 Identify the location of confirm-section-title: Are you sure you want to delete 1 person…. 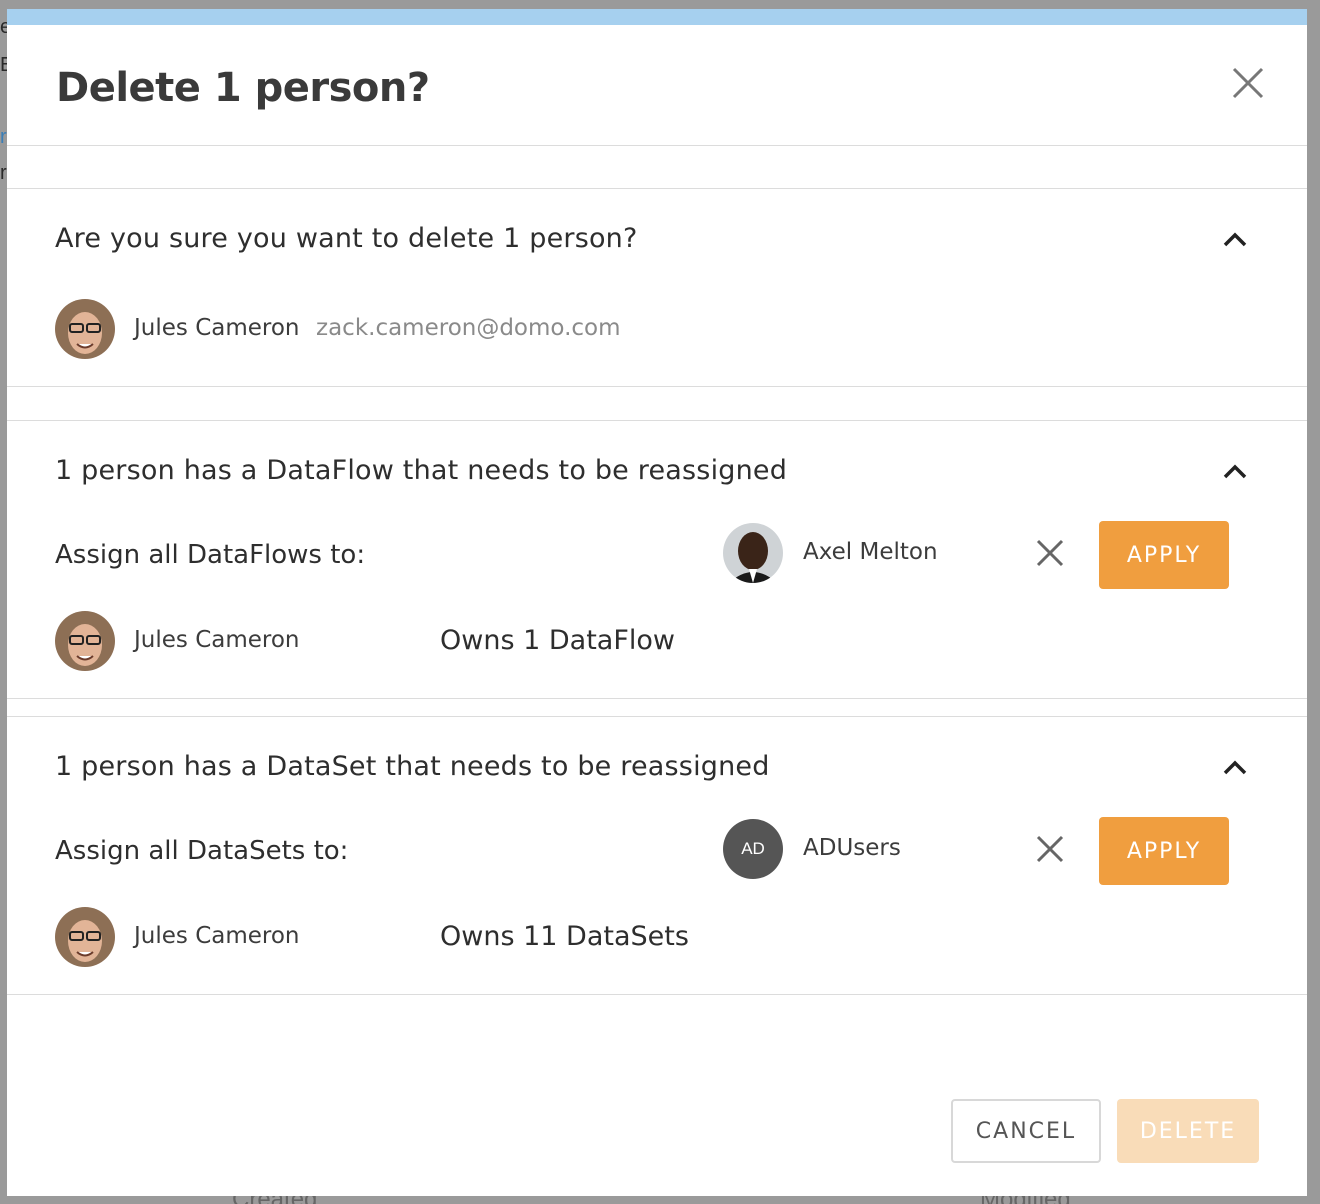
(346, 238).